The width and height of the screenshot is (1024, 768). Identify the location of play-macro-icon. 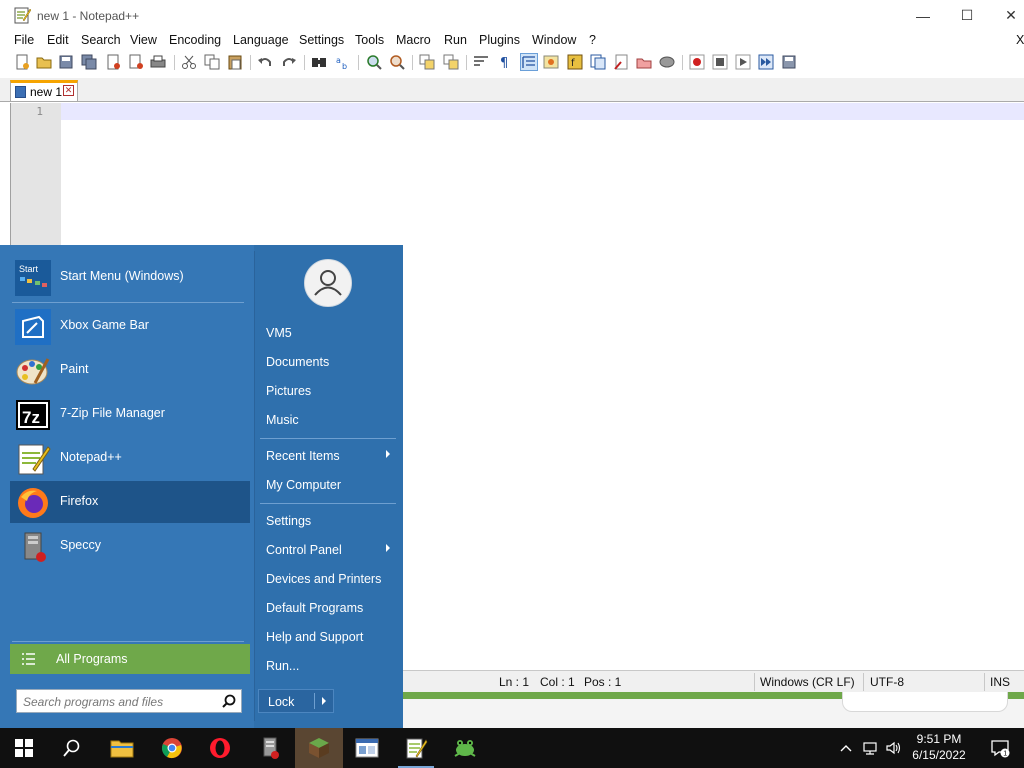
(743, 62).